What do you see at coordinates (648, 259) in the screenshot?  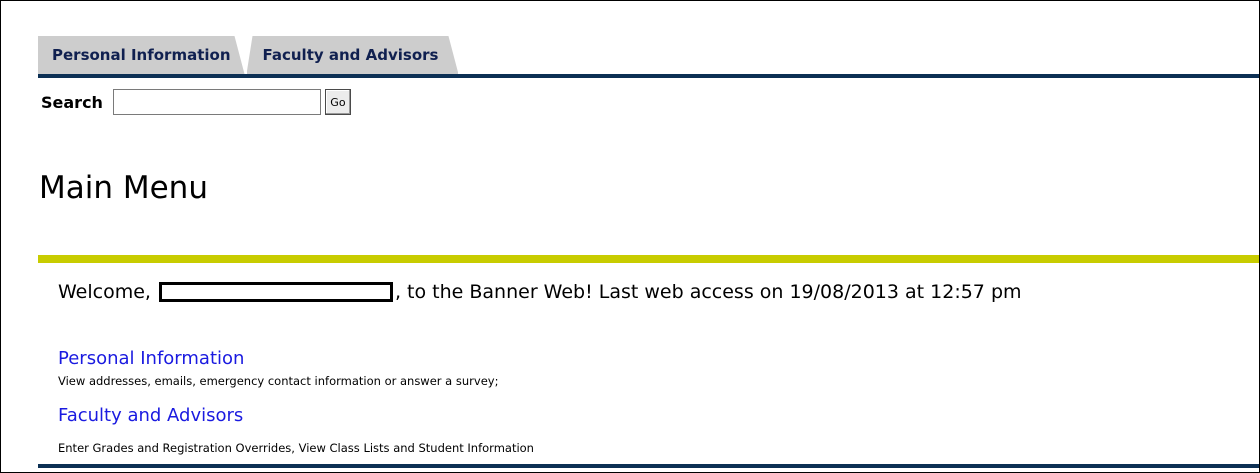 I see `title-divider` at bounding box center [648, 259].